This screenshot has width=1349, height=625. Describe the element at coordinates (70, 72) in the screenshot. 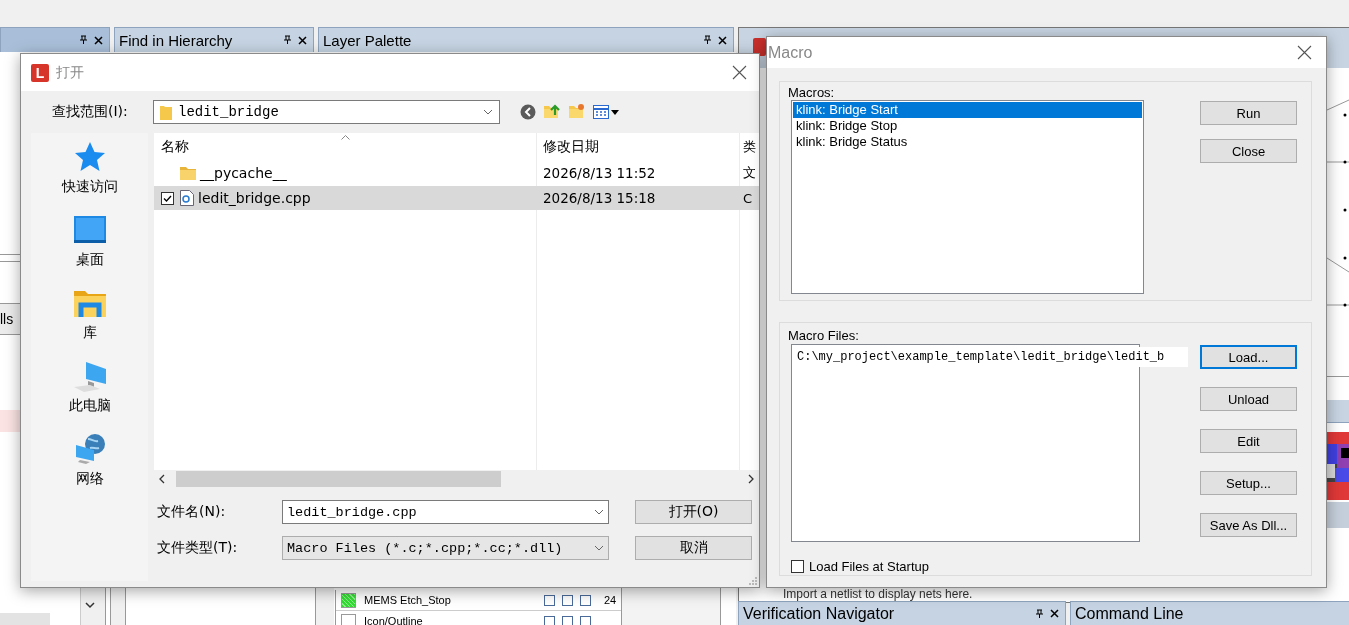

I see `window-title: 打开` at that location.